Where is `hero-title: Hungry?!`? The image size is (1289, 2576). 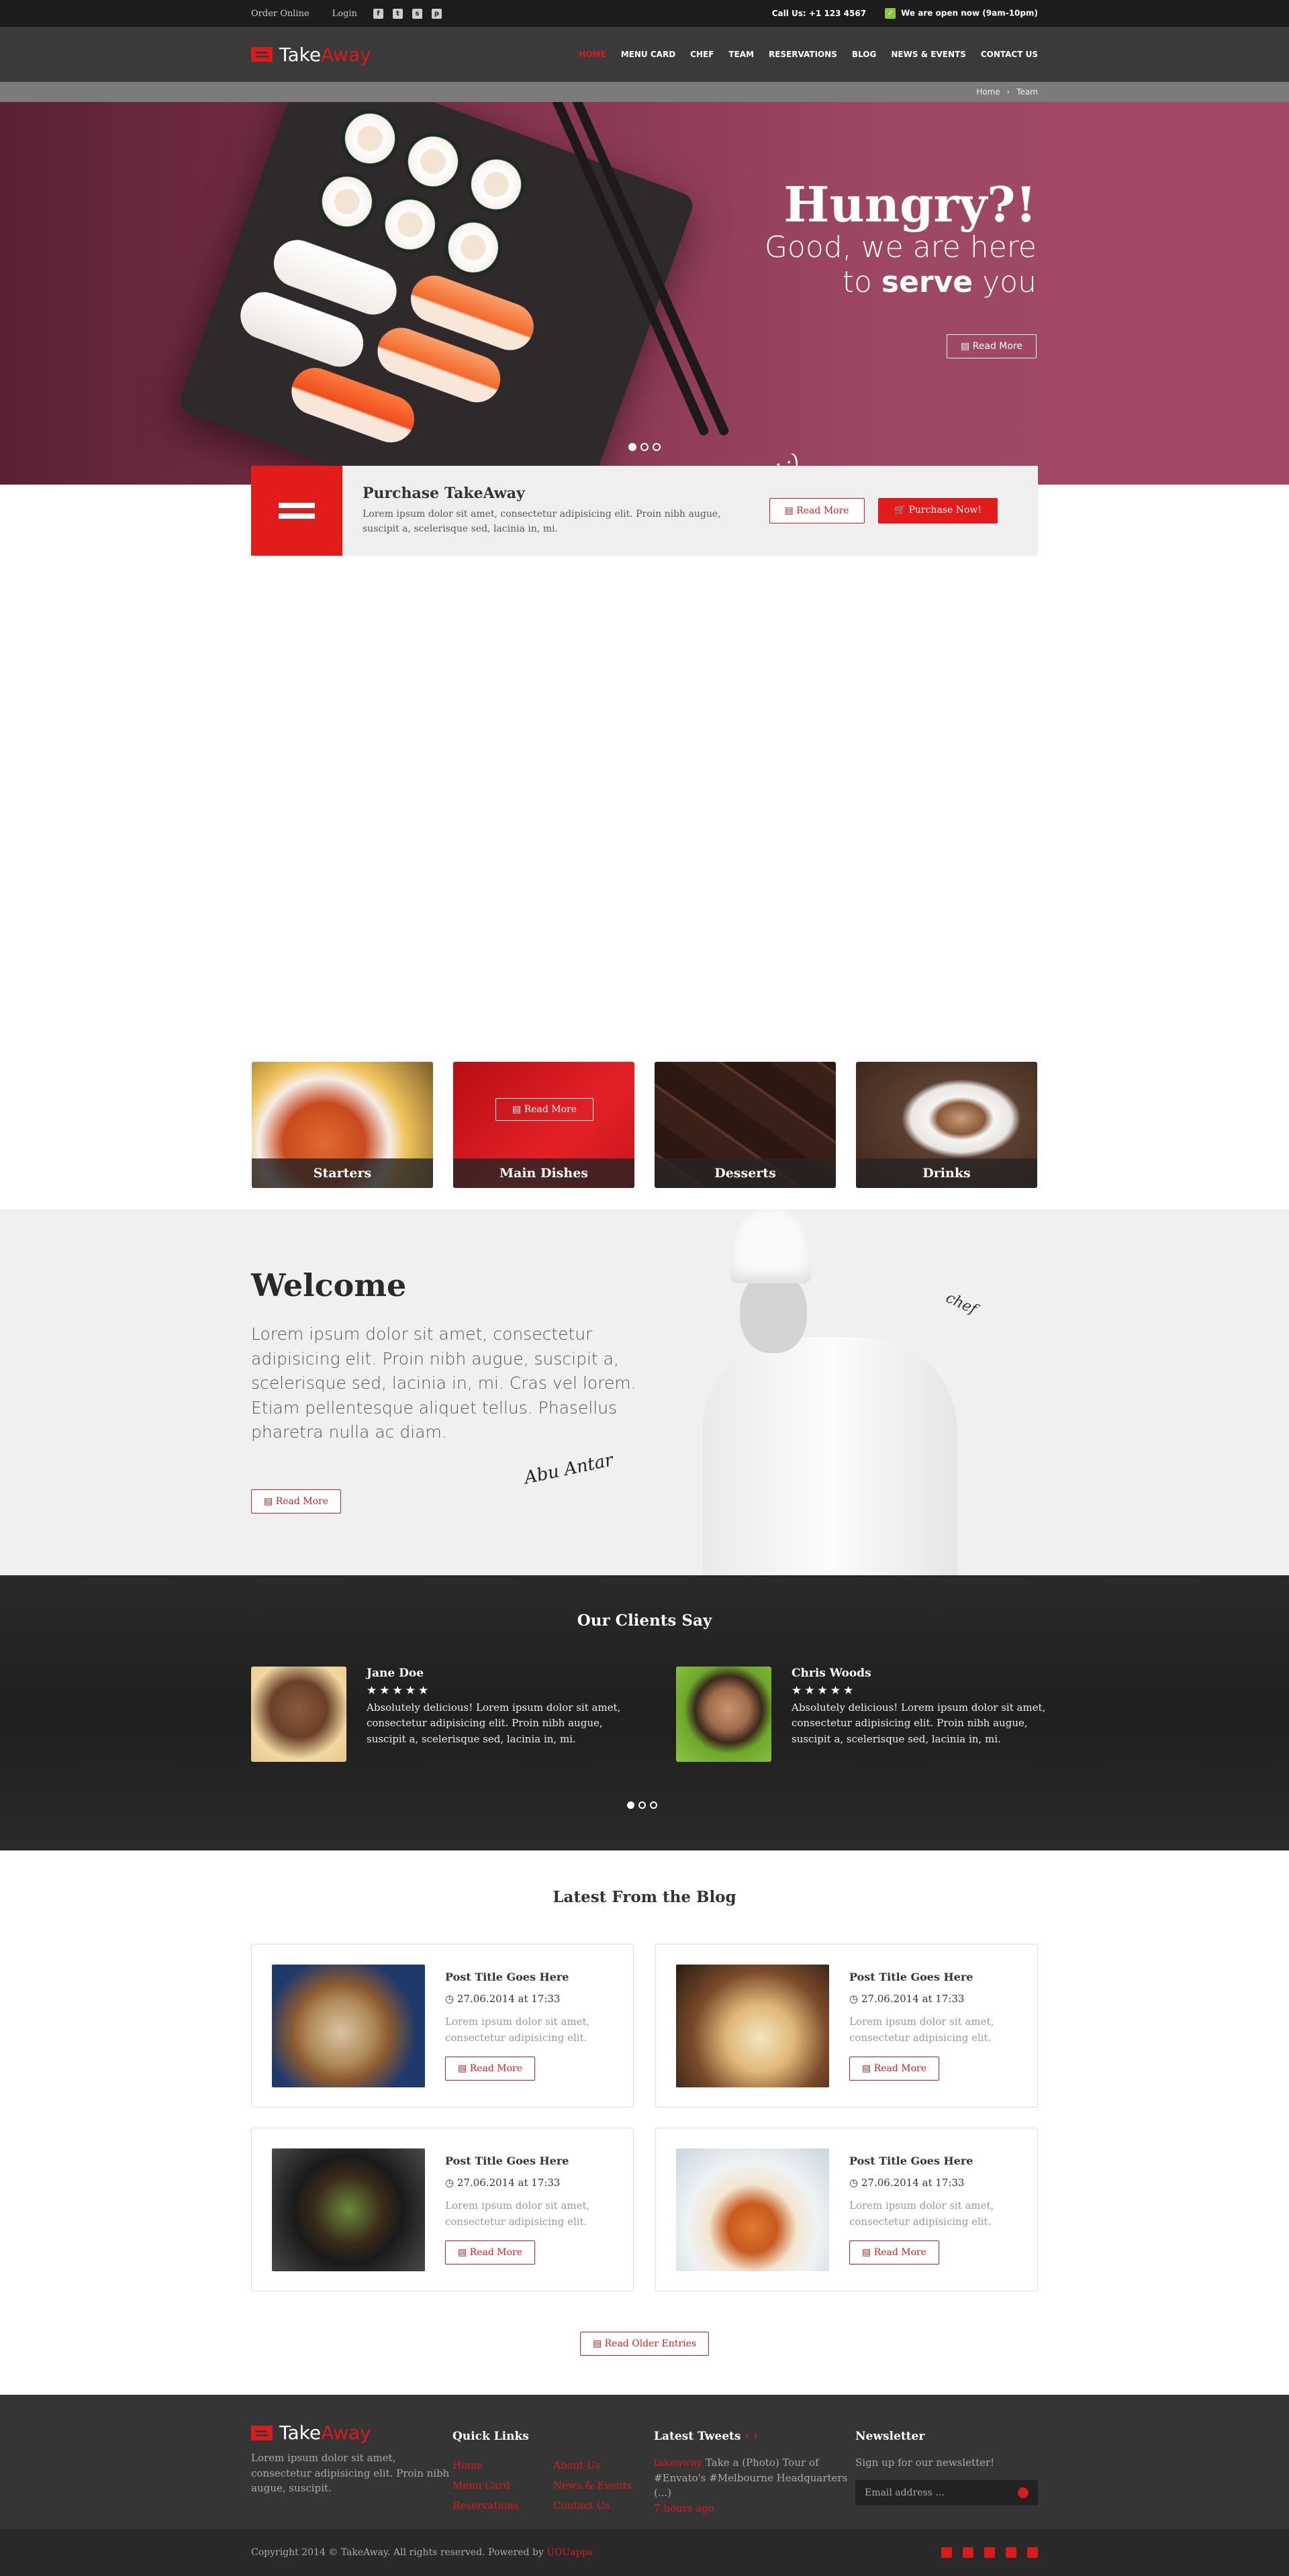
hero-title: Hungry?! is located at coordinates (910, 204).